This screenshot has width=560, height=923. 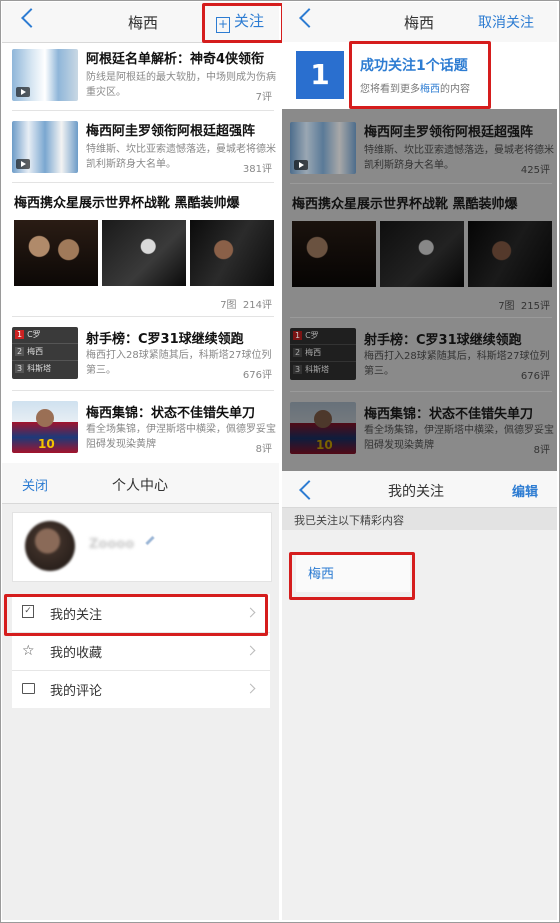 What do you see at coordinates (352, 576) in the screenshot?
I see `highlight-follow-tag` at bounding box center [352, 576].